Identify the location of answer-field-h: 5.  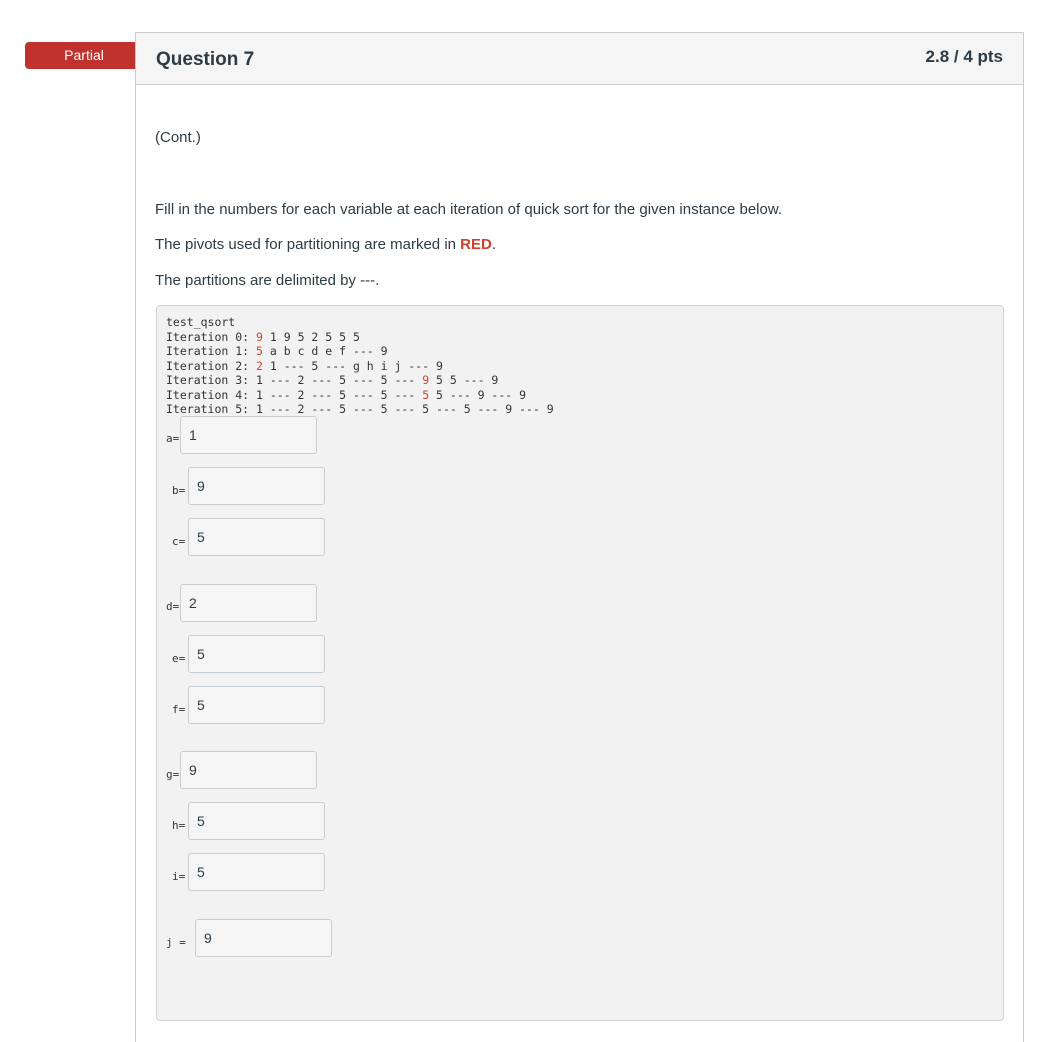
(256, 821).